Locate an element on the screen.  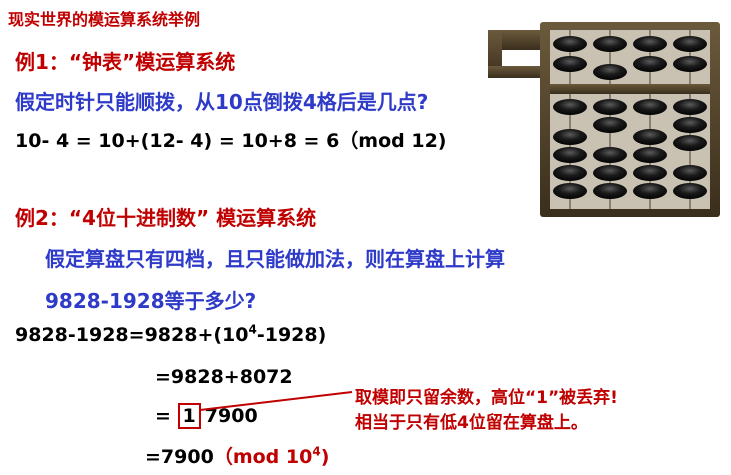
eq1-exponent: 4 is located at coordinates (252, 329).